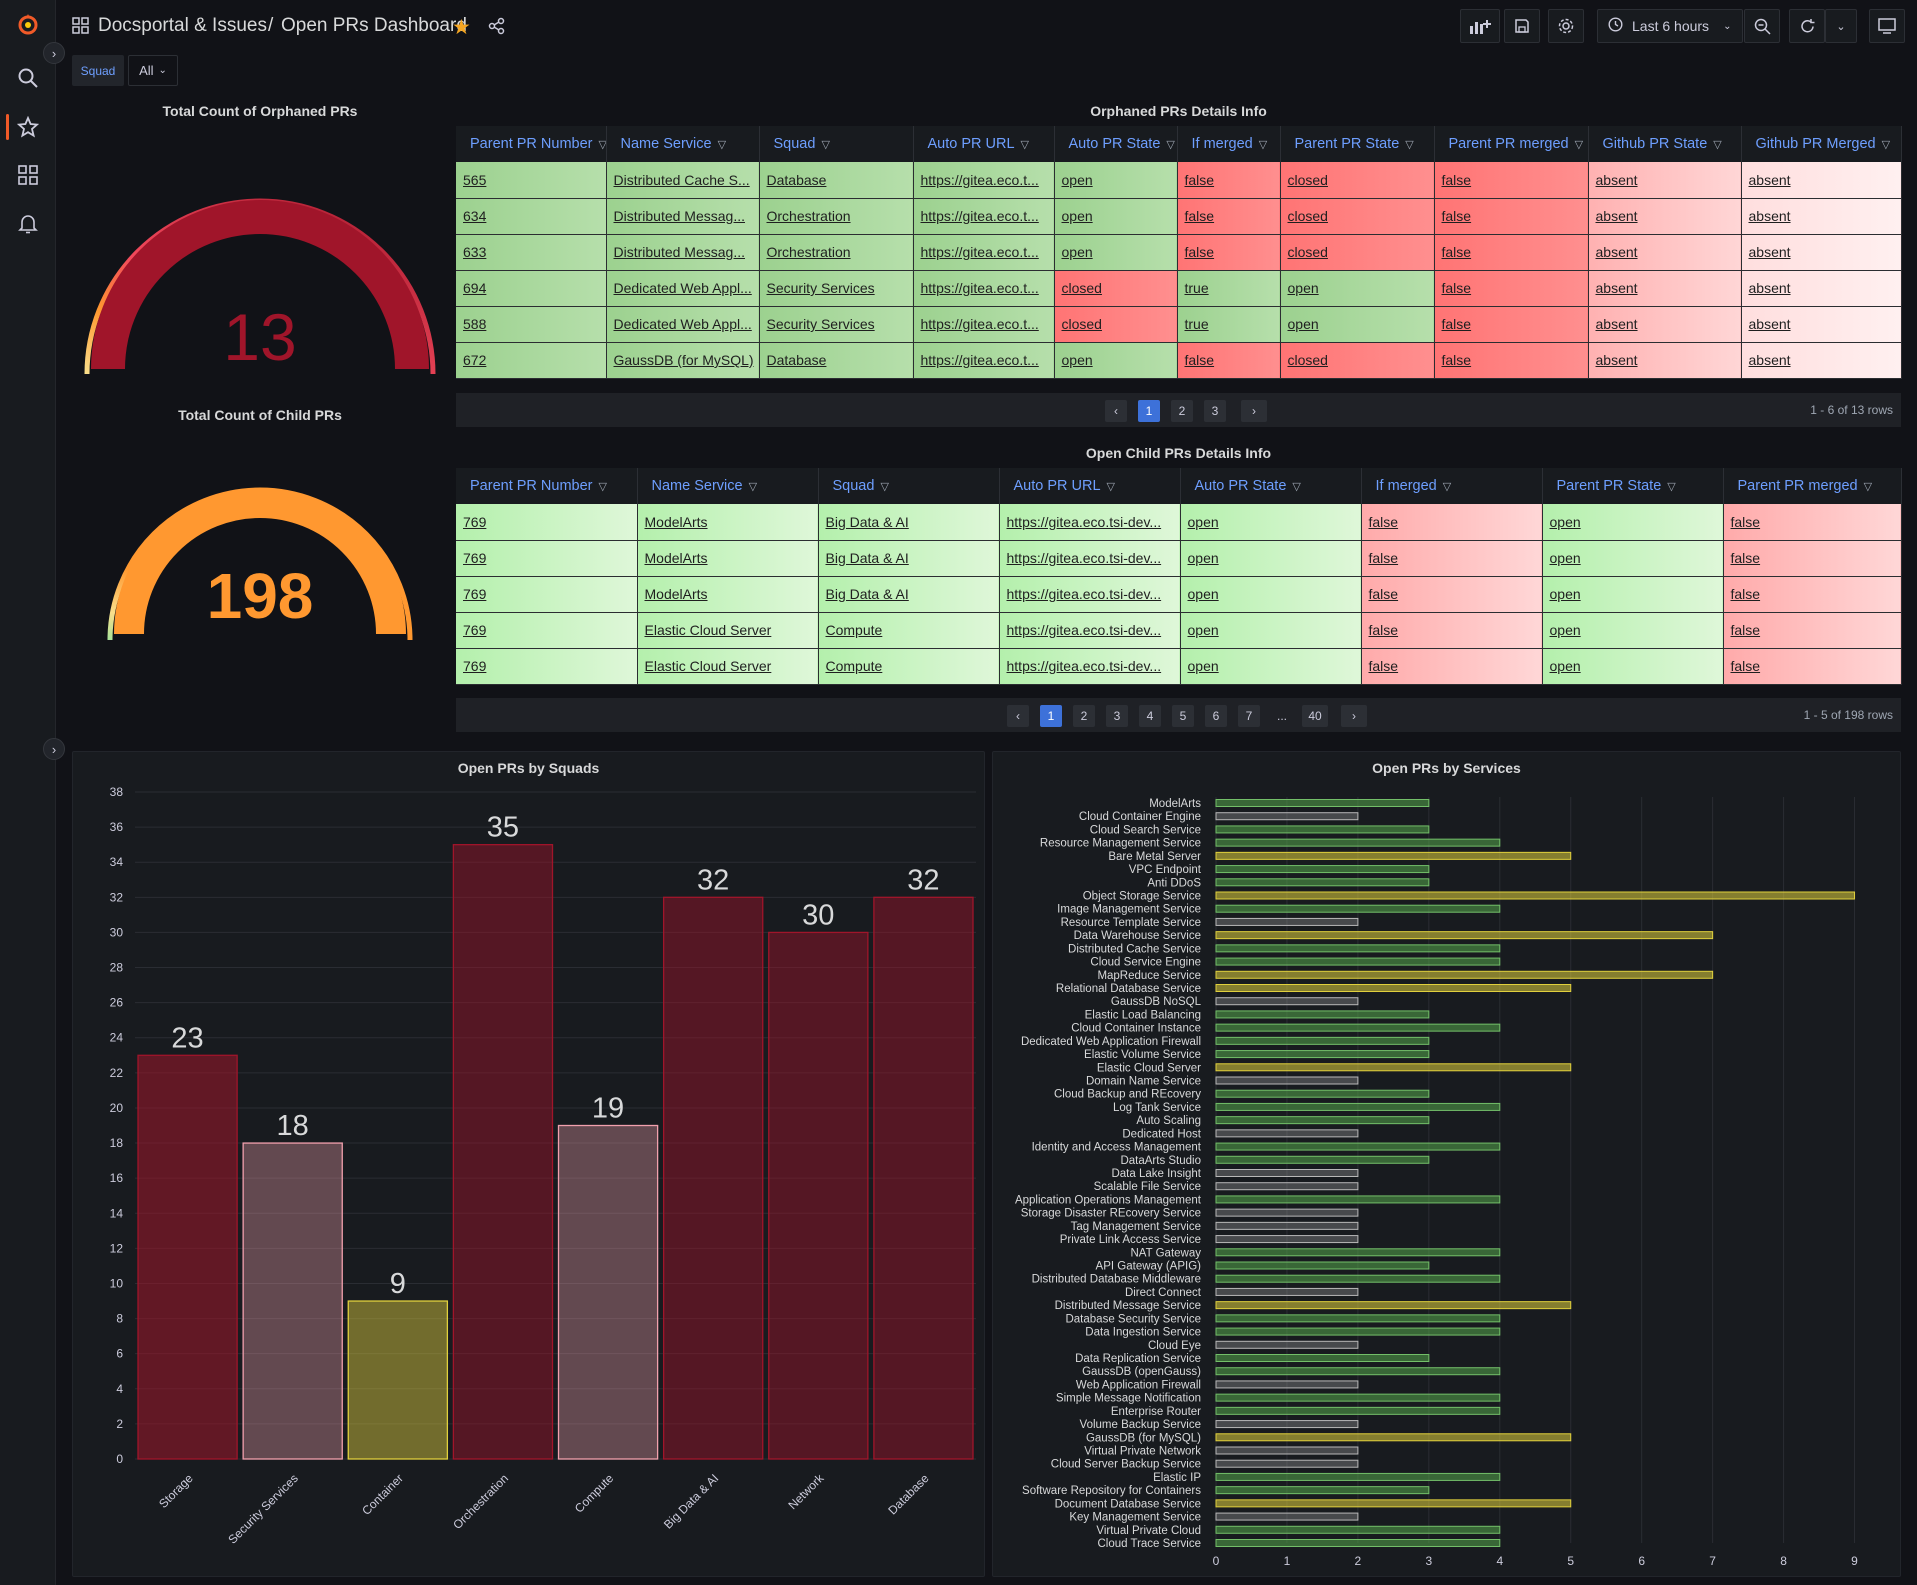  What do you see at coordinates (1821, 144) in the screenshot?
I see `column-header-github-pr-merged: Github PR Merged ▽` at bounding box center [1821, 144].